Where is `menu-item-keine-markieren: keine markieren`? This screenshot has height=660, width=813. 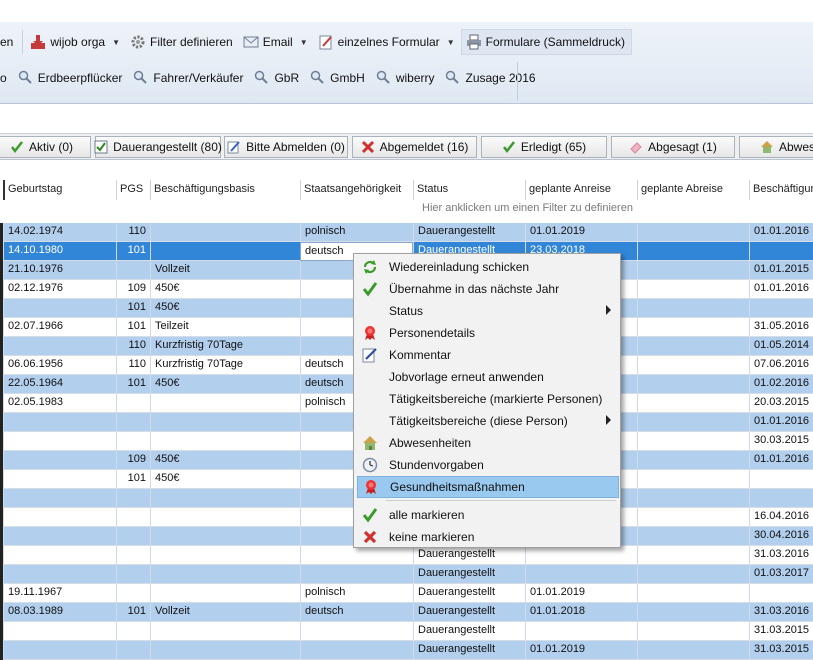
menu-item-keine-markieren: keine markieren is located at coordinates (488, 537).